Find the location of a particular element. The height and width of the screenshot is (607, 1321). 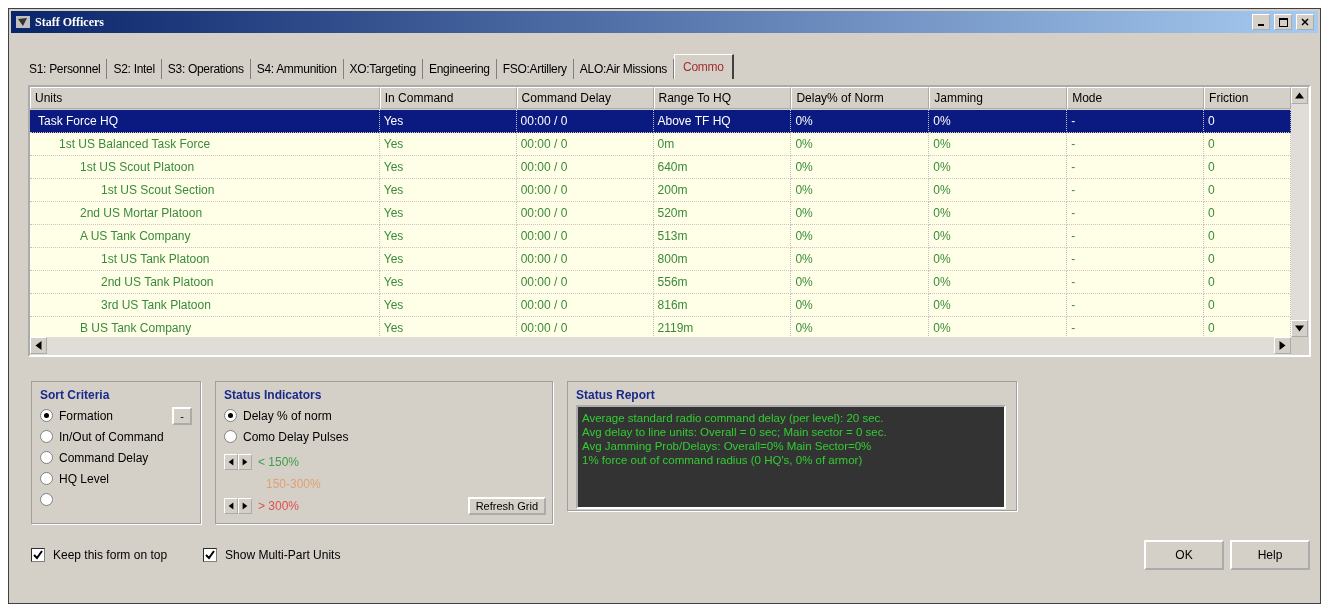

maximize-button is located at coordinates (1283, 22).